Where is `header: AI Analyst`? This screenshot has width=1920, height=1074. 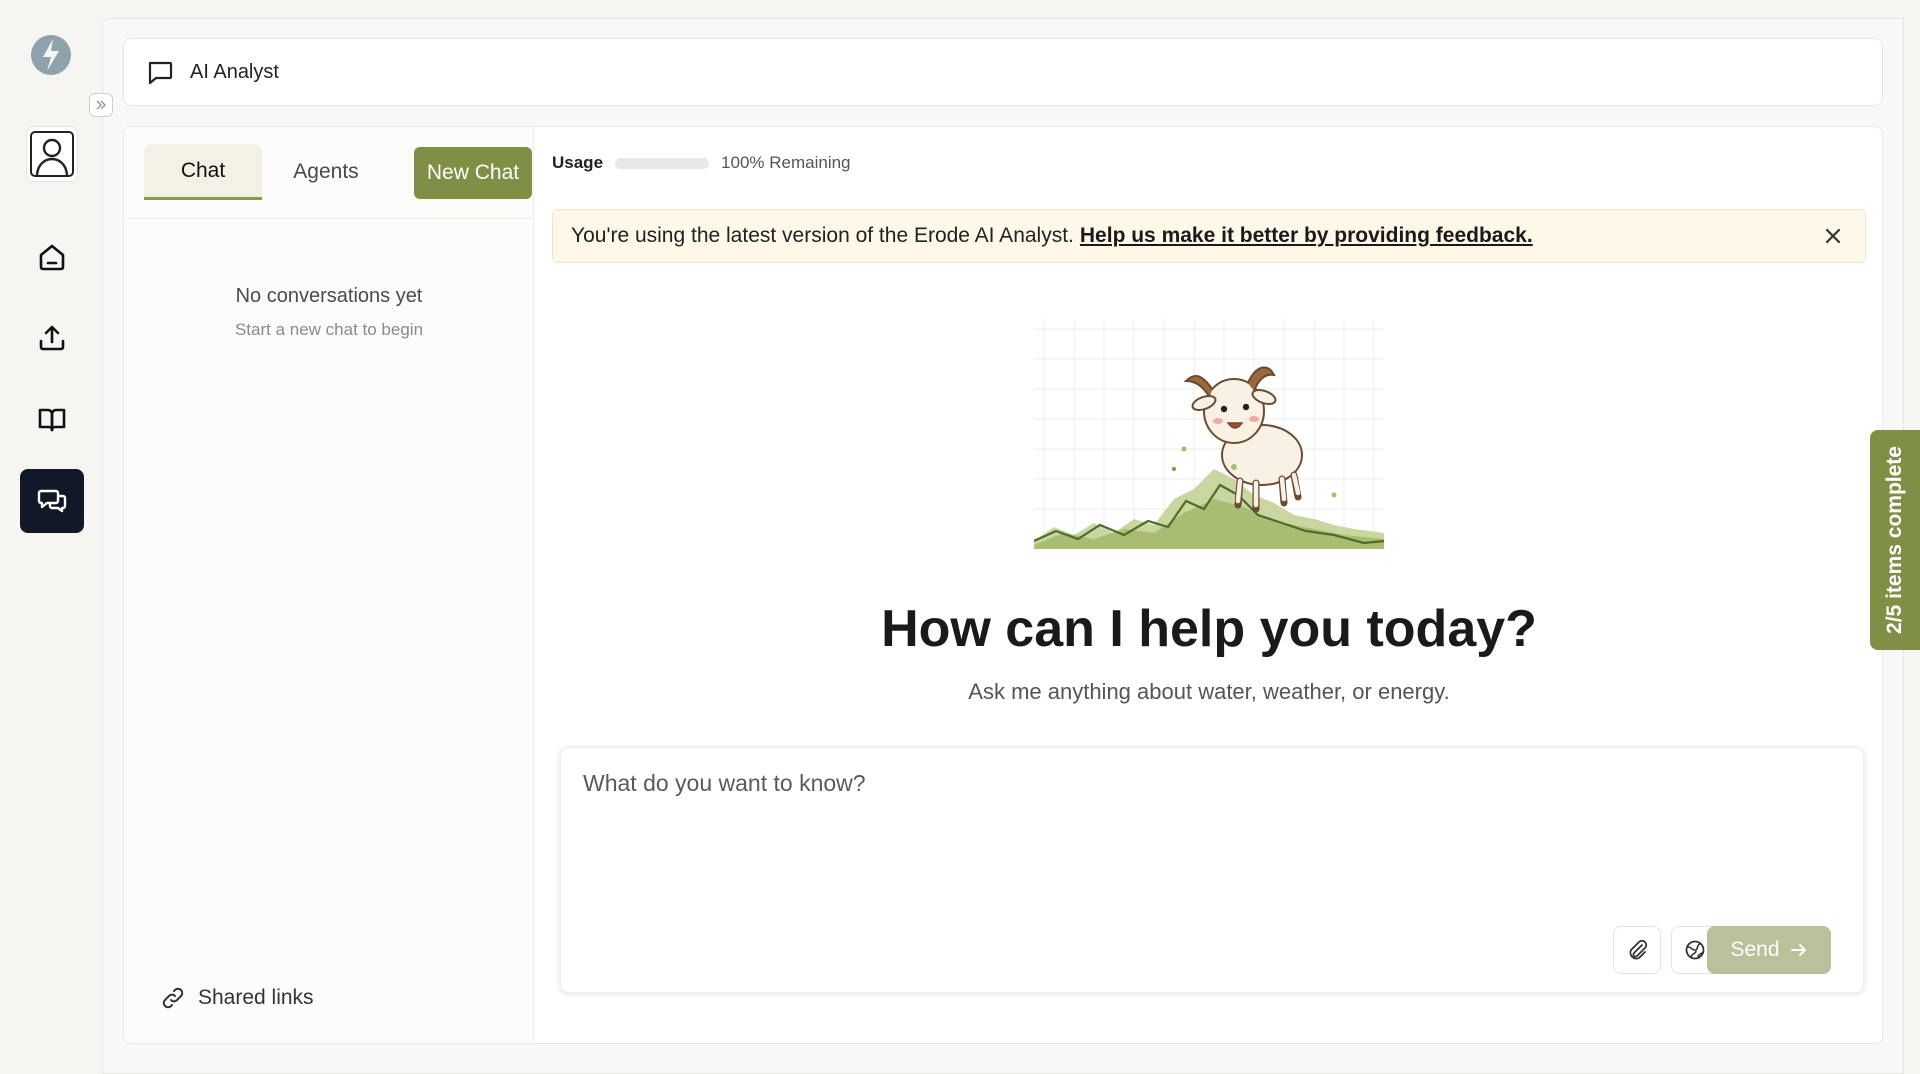 header: AI Analyst is located at coordinates (1003, 72).